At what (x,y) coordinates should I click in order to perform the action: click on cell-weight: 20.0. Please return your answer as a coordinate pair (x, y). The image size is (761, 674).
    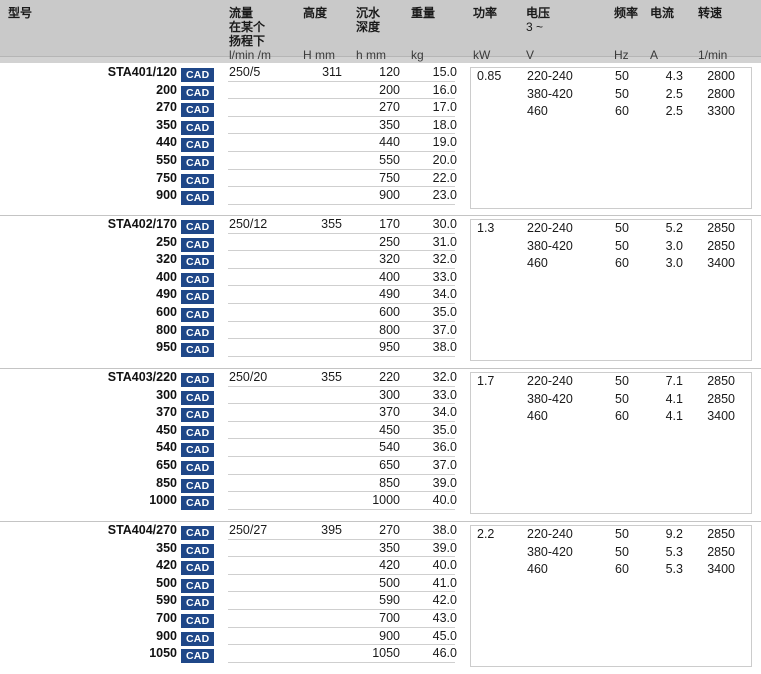
    Looking at the image, I should click on (444, 159).